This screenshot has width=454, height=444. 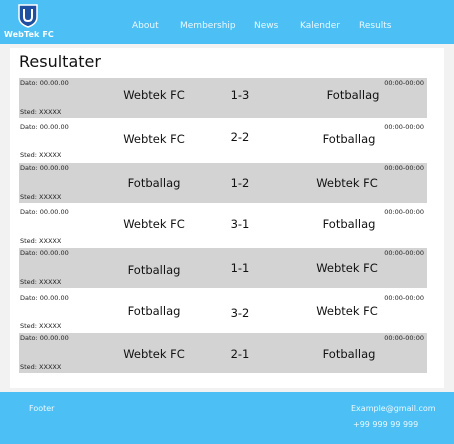 What do you see at coordinates (266, 26) in the screenshot?
I see `nav-news: News` at bounding box center [266, 26].